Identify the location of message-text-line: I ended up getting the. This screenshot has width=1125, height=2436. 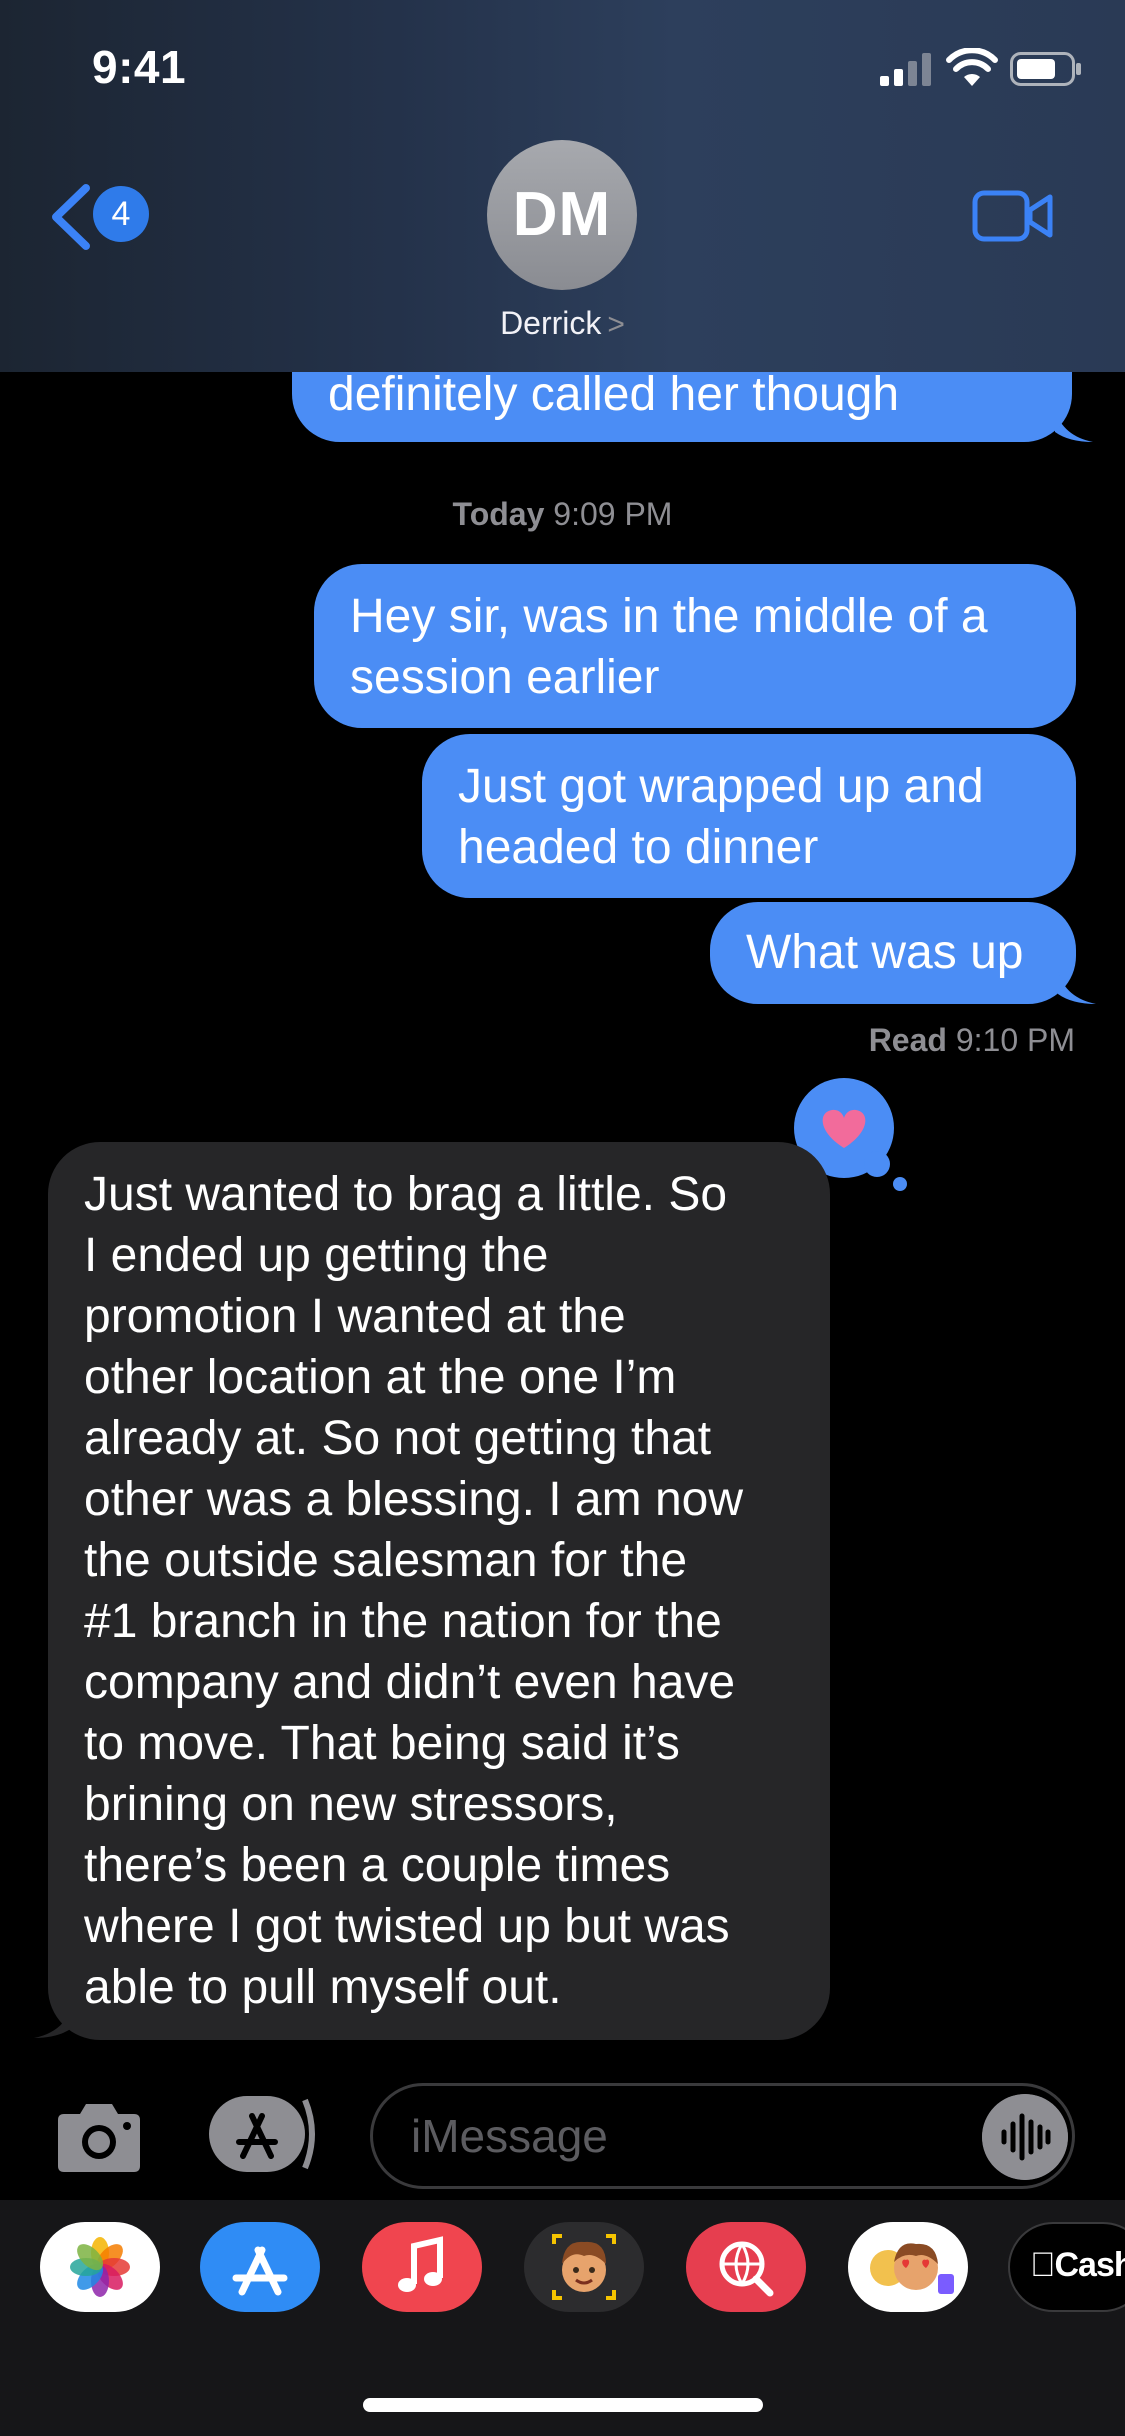
(316, 1255).